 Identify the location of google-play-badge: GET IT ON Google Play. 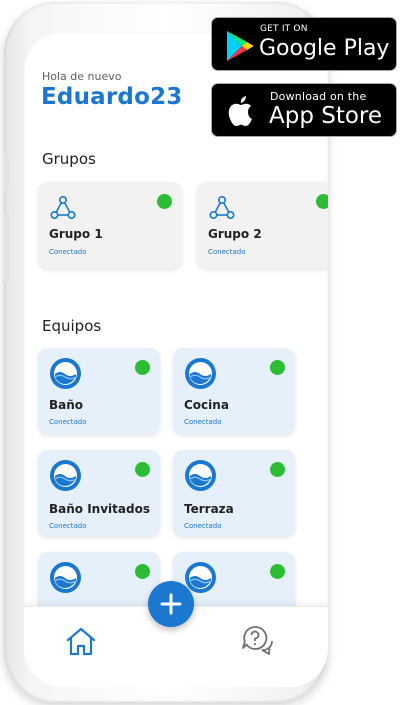
(304, 44).